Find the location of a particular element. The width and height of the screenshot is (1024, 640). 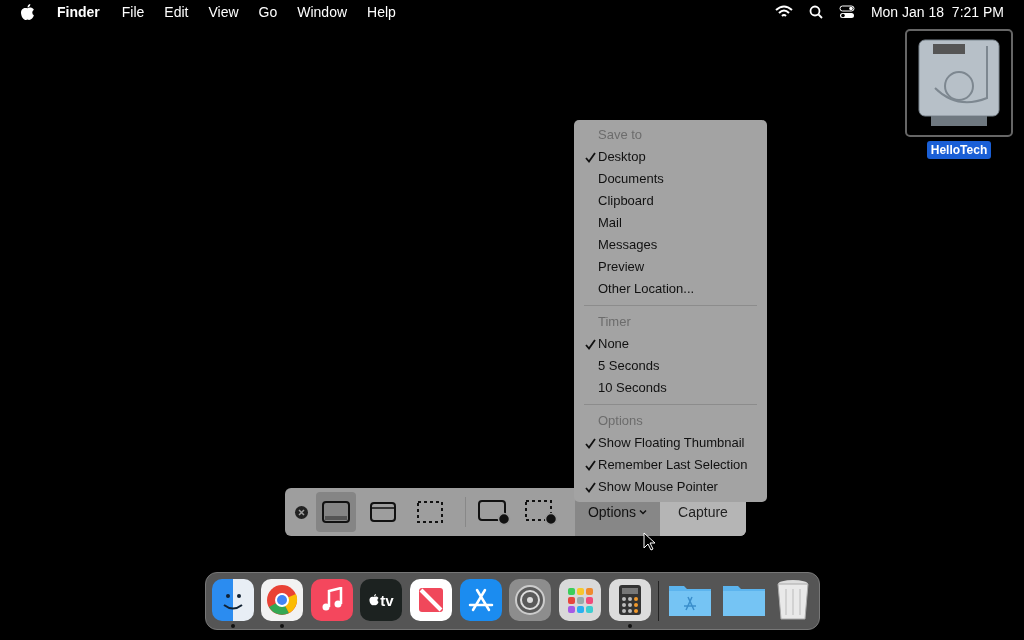

close-button is located at coordinates (301, 512).